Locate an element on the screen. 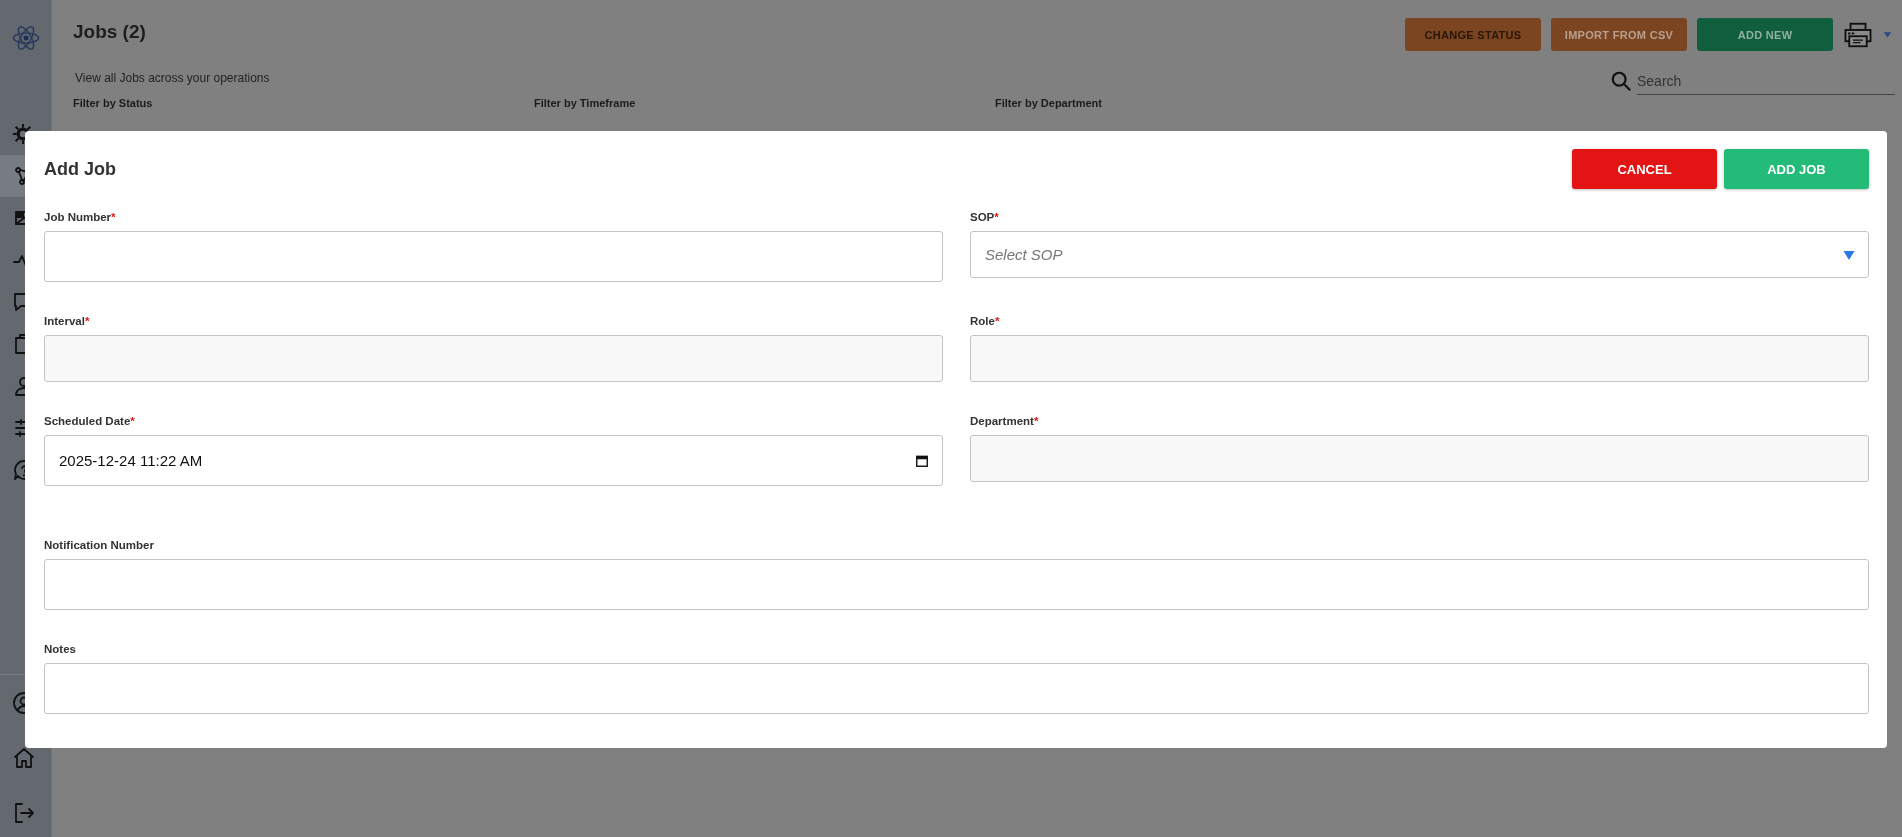  dialog-title: Add Job is located at coordinates (80, 169).